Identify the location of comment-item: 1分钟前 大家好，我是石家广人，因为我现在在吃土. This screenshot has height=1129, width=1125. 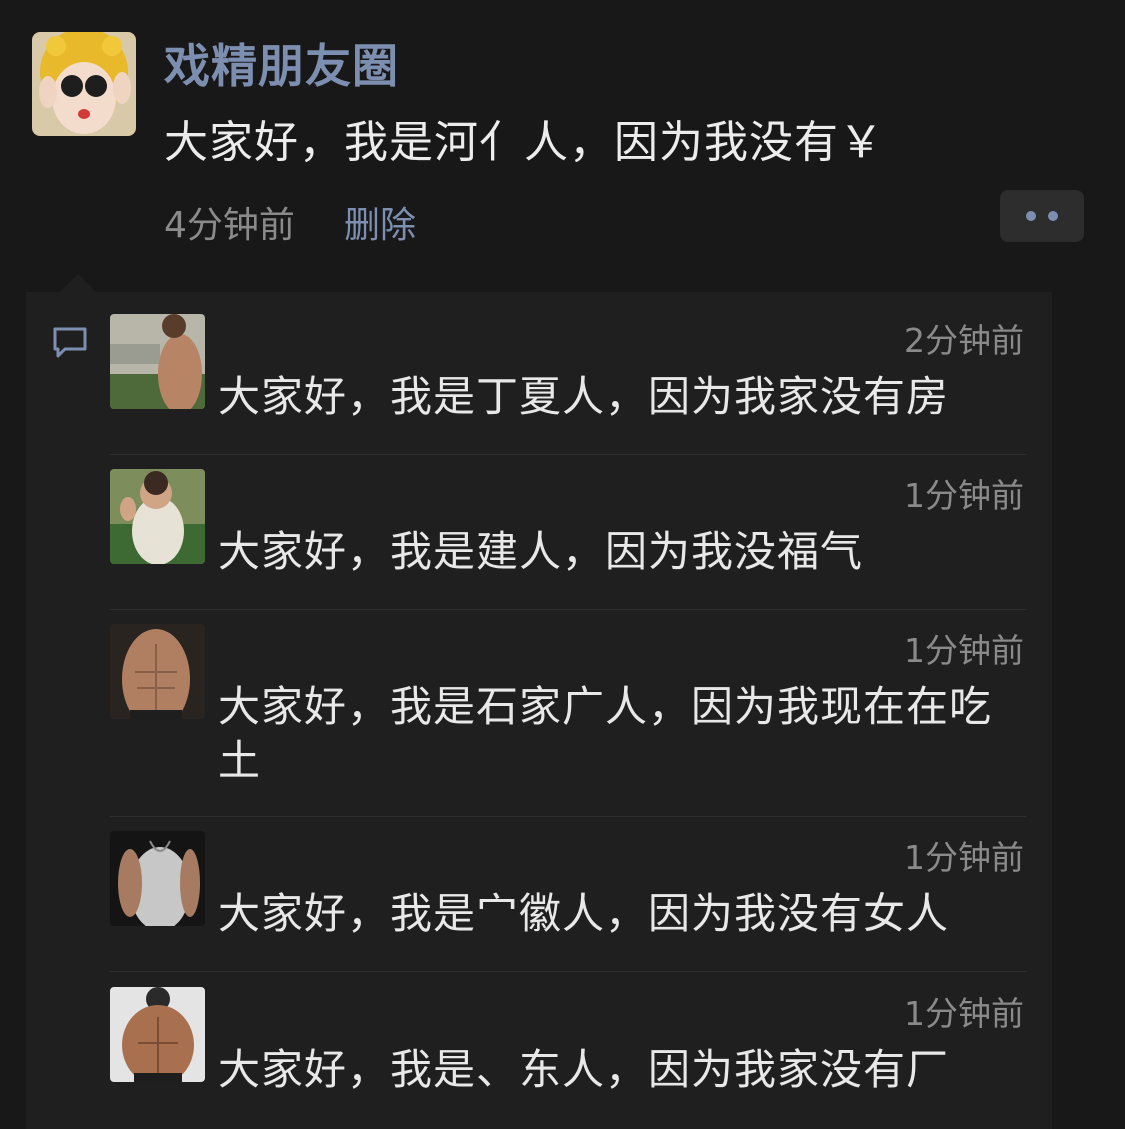
(567, 714).